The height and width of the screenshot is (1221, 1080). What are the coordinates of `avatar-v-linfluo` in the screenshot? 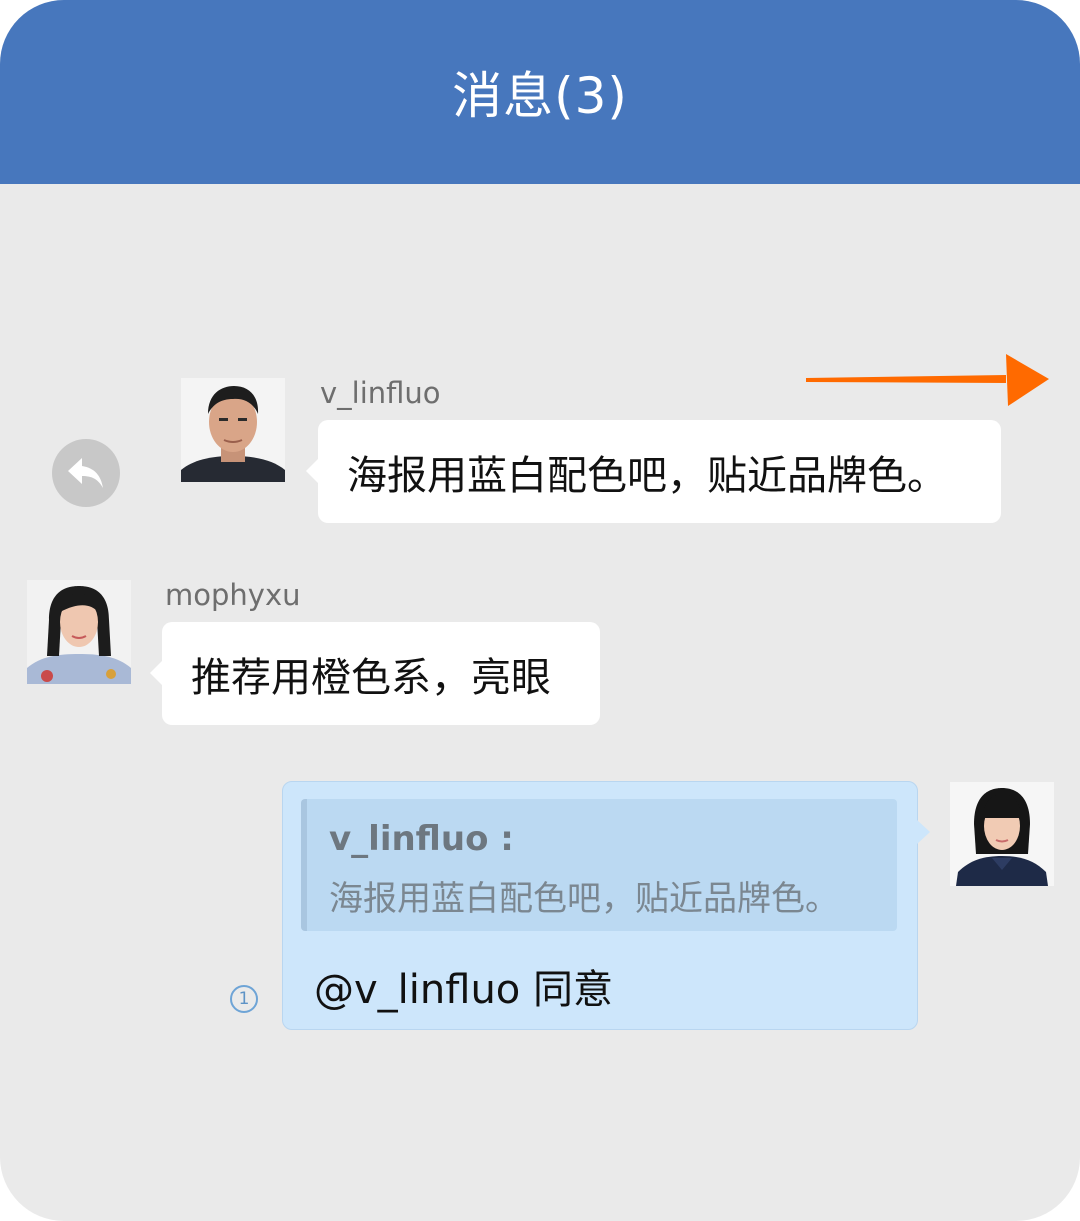 It's located at (233, 430).